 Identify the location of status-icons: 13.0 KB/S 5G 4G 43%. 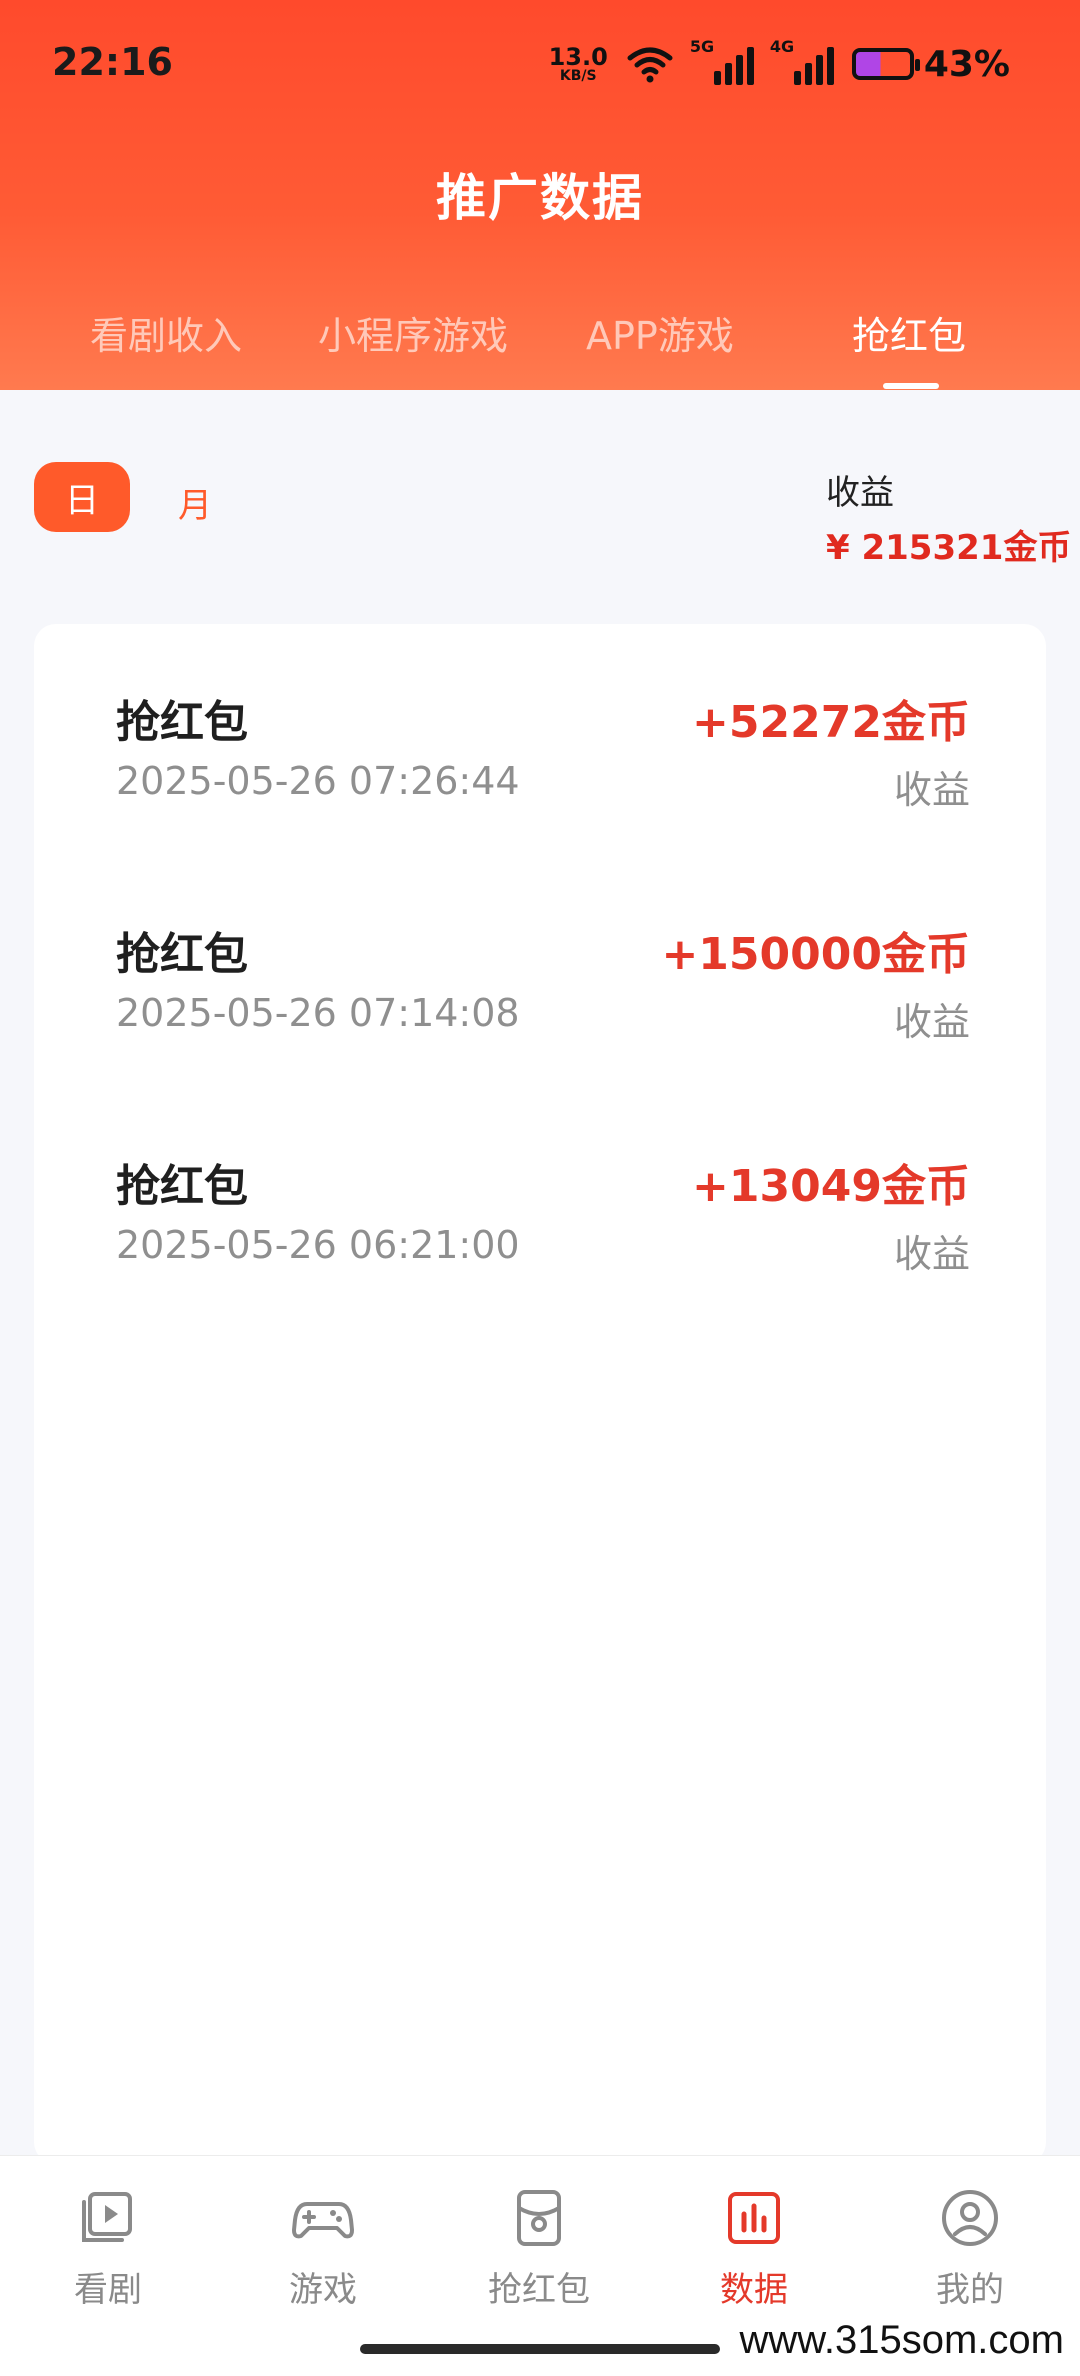
(779, 64).